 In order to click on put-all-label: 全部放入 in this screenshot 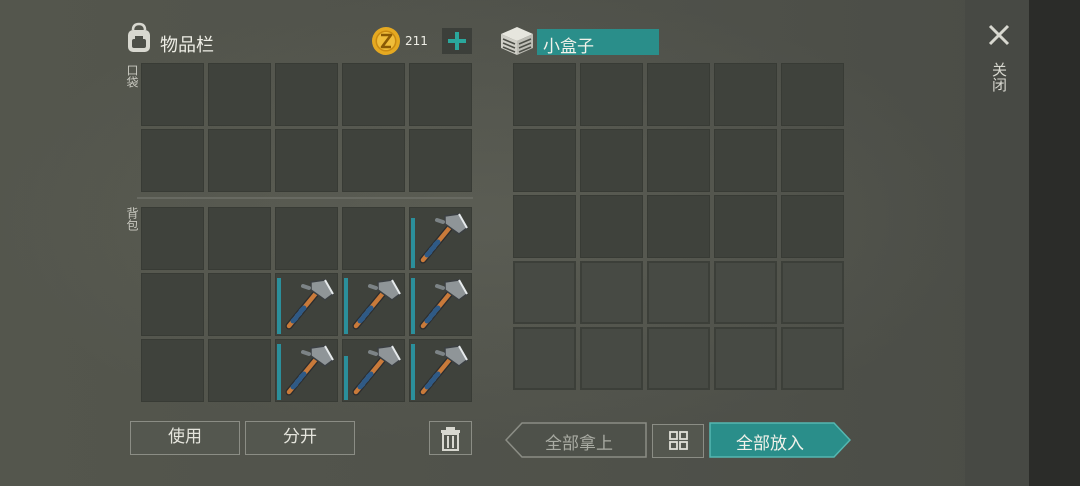, I will do `click(770, 444)`.